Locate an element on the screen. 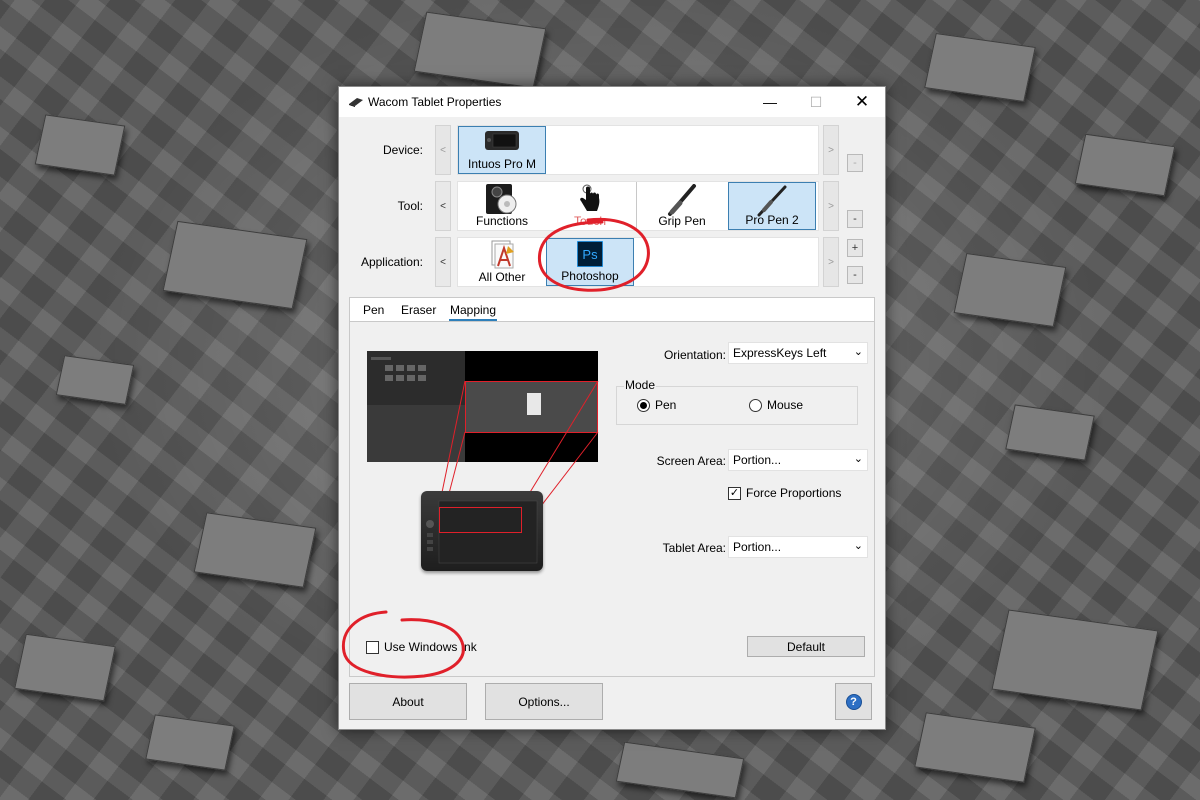 Image resolution: width=1200 pixels, height=800 pixels. tablet-area-preview is located at coordinates (482, 531).